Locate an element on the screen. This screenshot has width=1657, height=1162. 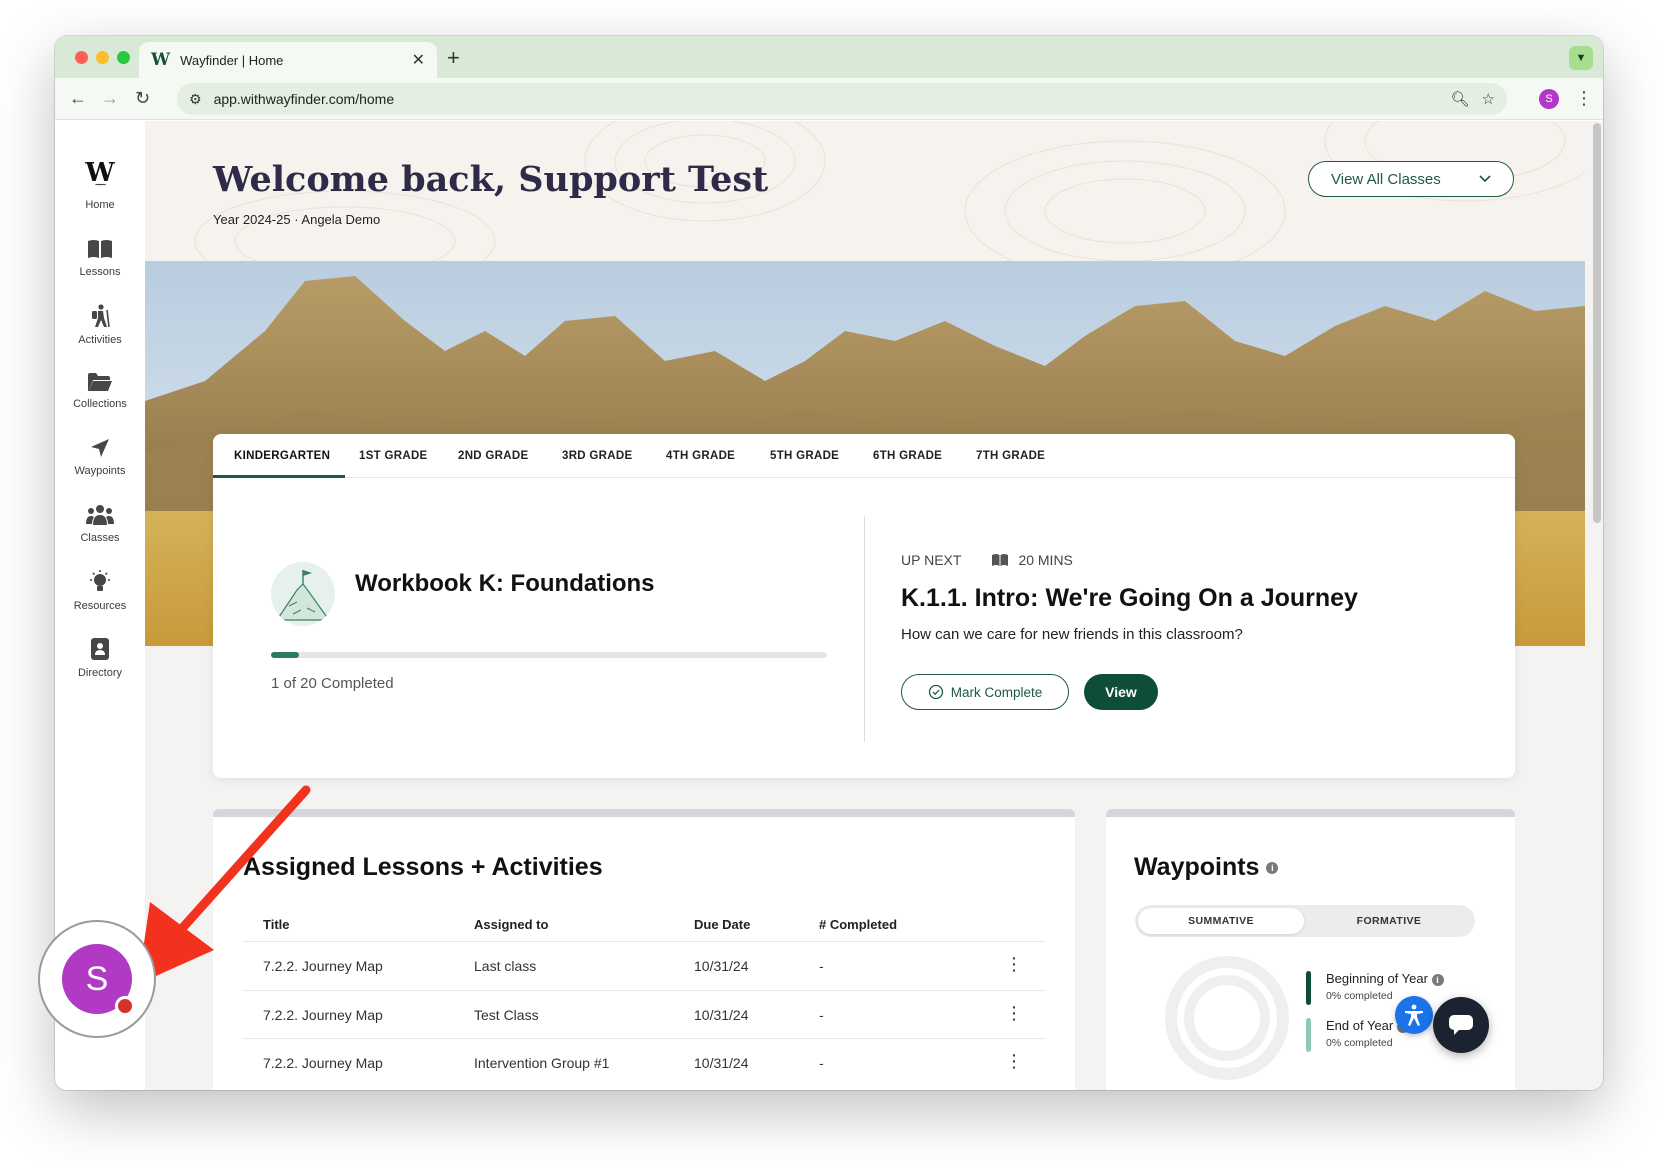
user-avatar-highlight: S is located at coordinates (97, 979).